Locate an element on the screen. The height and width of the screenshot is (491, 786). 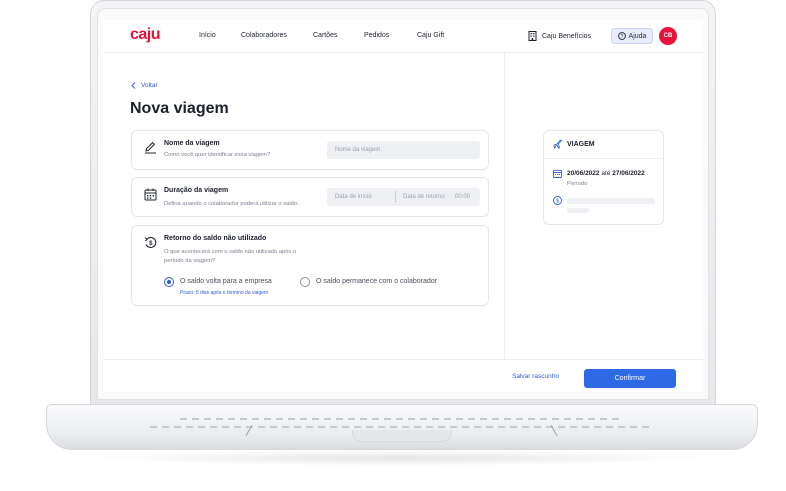
building-icon is located at coordinates (532, 36).